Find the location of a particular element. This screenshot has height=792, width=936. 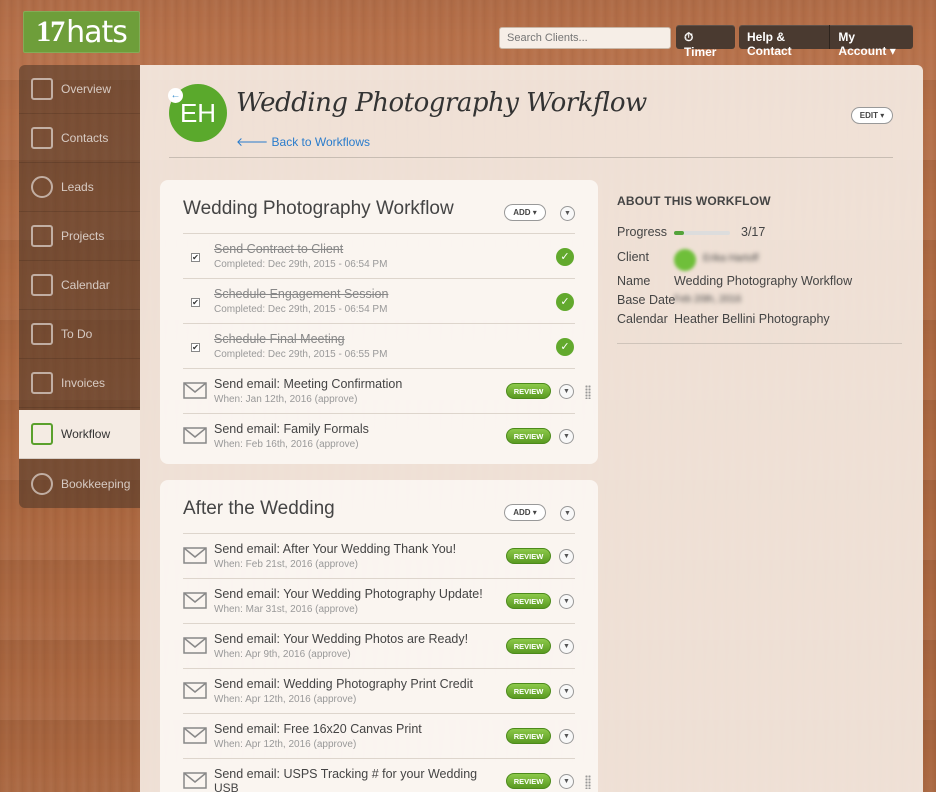

task-title: Schedule Engagement Session is located at coordinates (301, 294).